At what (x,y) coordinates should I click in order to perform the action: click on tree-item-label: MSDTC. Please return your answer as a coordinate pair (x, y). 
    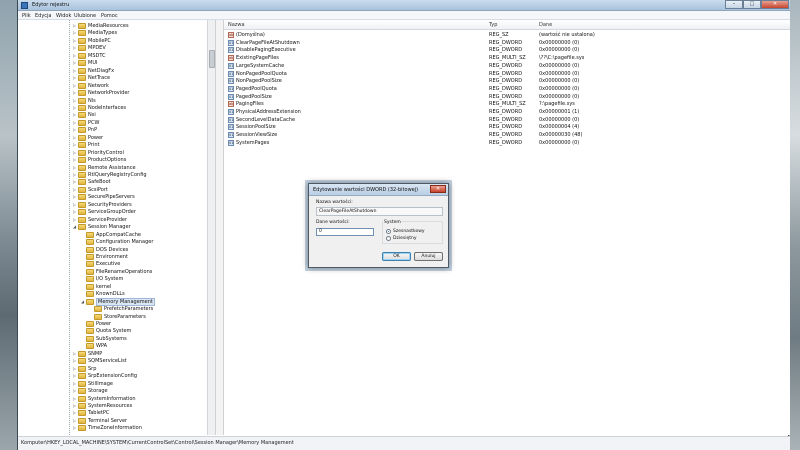
    Looking at the image, I should click on (97, 55).